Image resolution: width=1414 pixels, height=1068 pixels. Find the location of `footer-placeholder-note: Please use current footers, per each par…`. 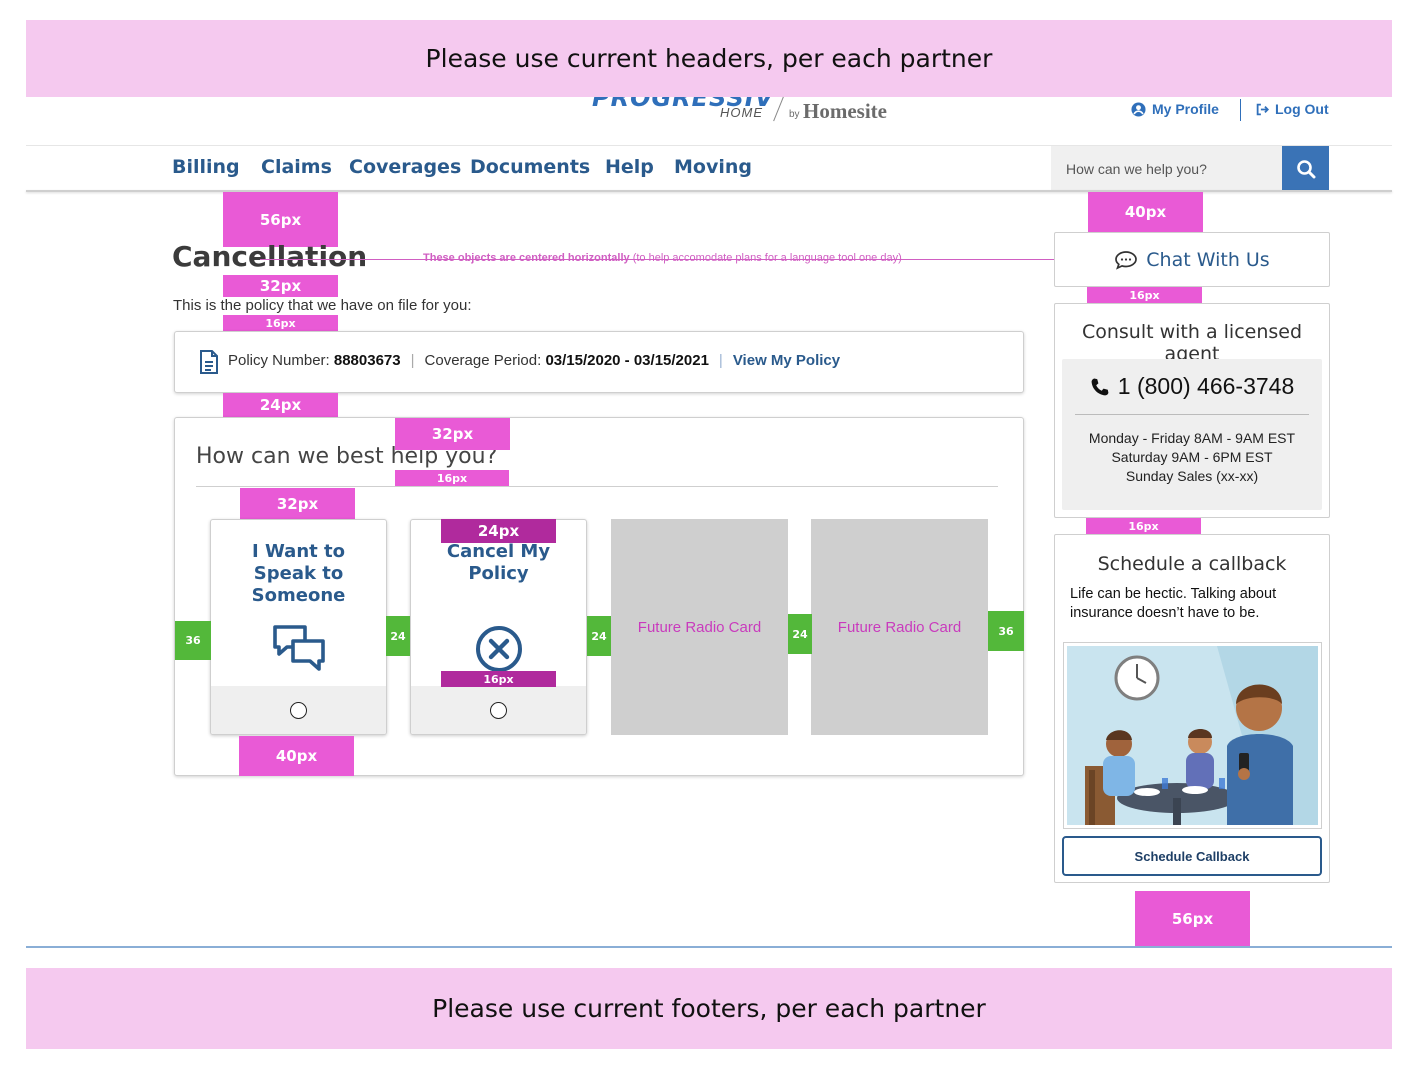

footer-placeholder-note: Please use current footers, per each par… is located at coordinates (709, 1008).